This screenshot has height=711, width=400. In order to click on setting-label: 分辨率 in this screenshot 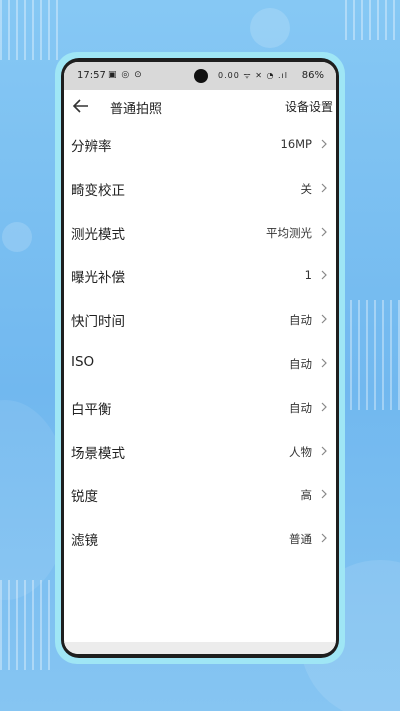, I will do `click(91, 147)`.